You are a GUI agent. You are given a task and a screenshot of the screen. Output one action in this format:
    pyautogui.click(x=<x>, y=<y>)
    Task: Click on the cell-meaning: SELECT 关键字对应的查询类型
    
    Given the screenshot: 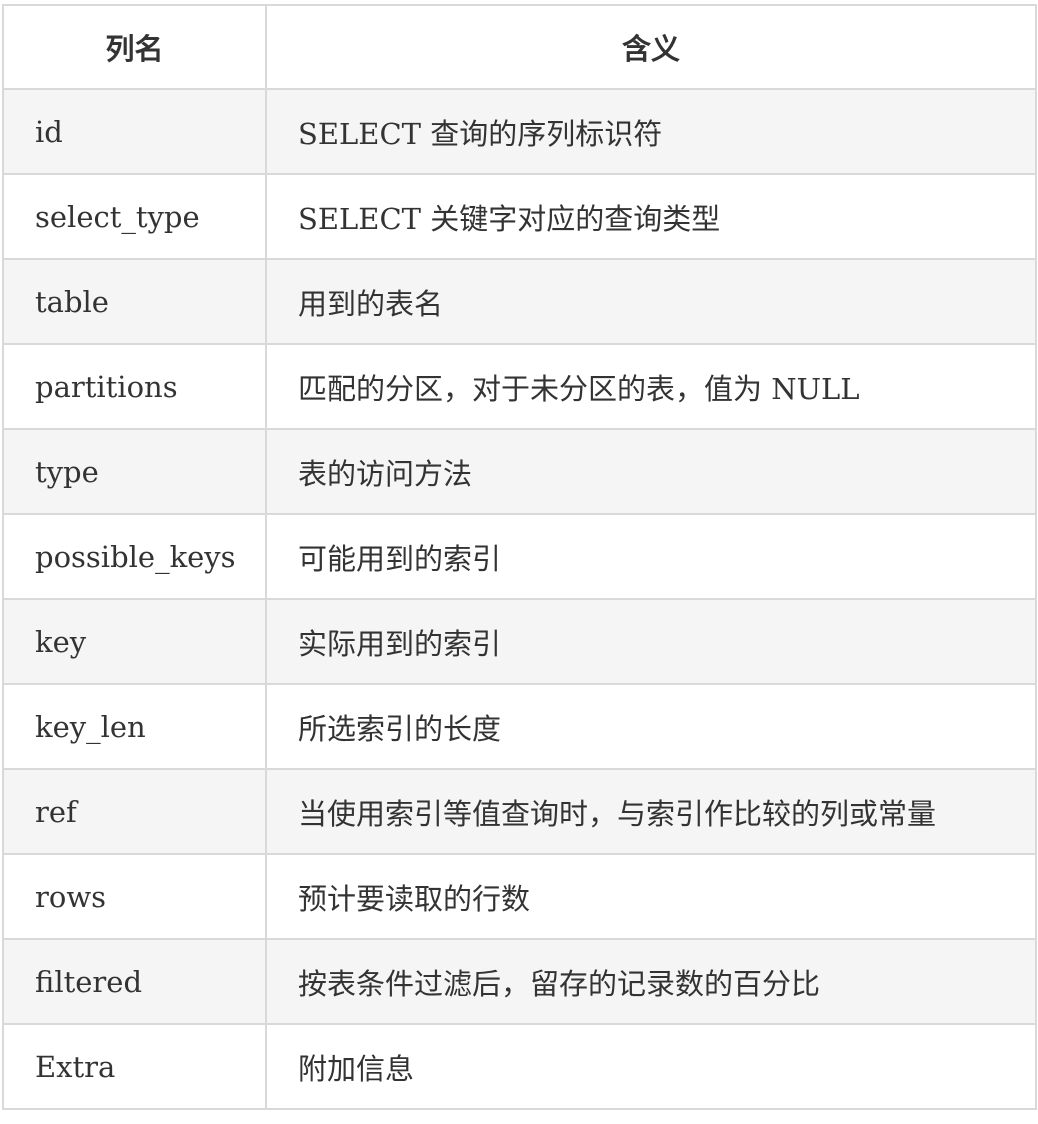 What is the action you would take?
    pyautogui.click(x=651, y=216)
    